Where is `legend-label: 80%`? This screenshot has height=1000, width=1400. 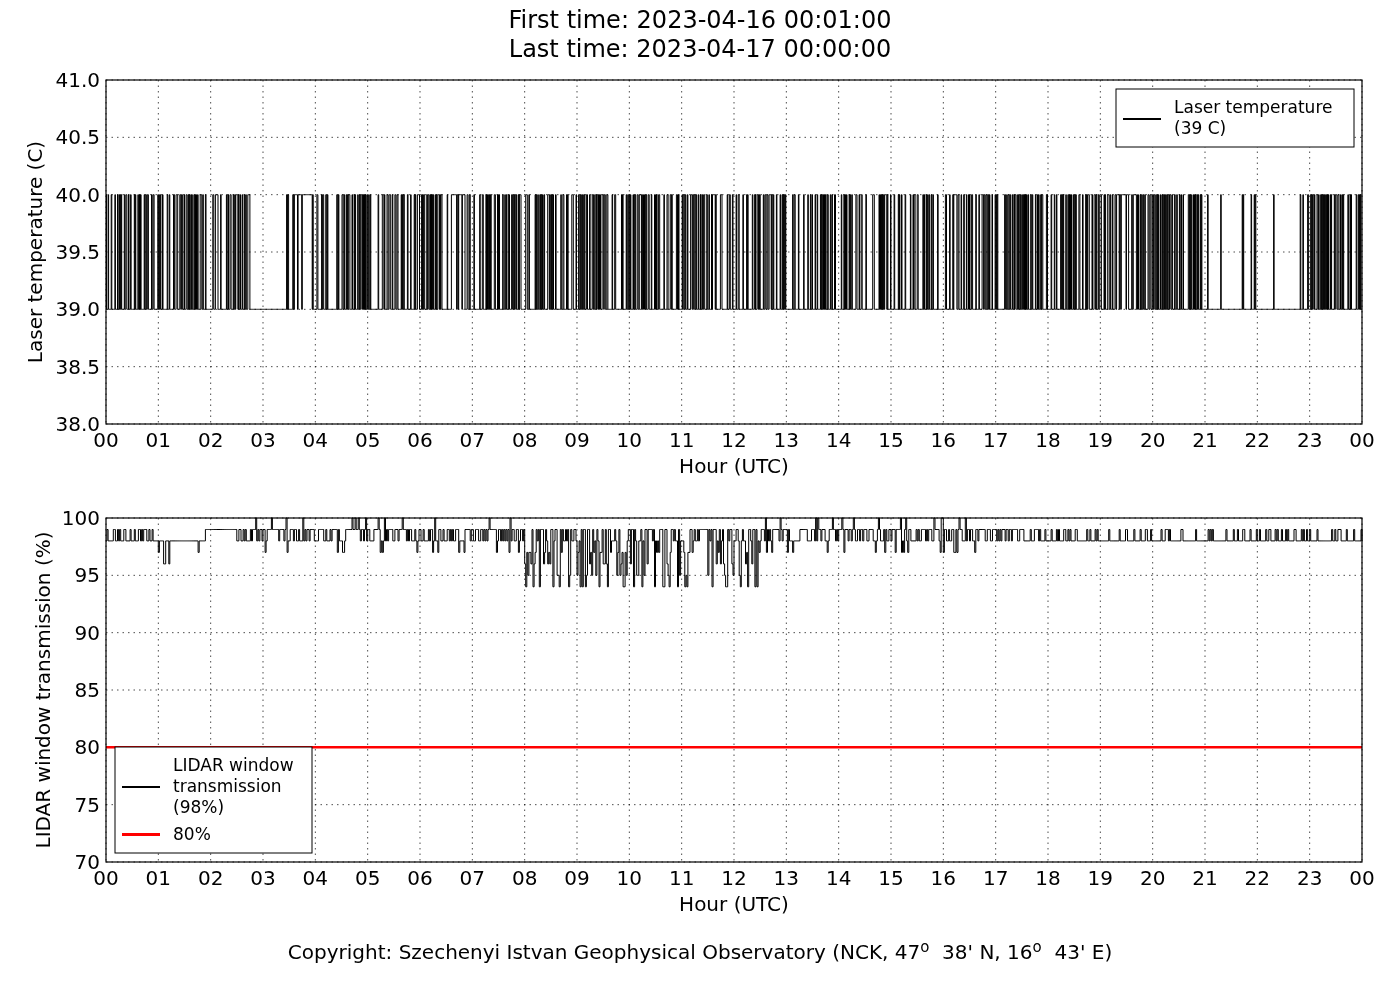 legend-label: 80% is located at coordinates (192, 834).